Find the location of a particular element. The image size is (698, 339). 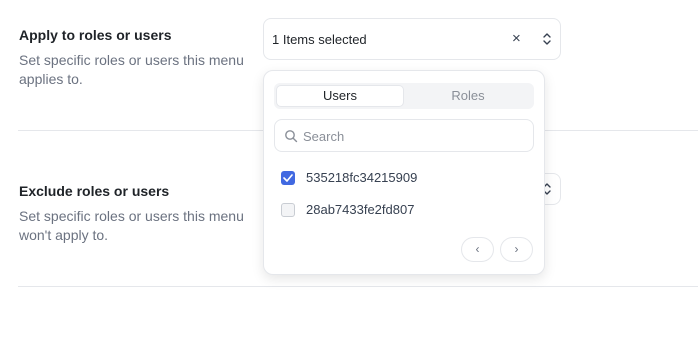

tab-users: Users is located at coordinates (340, 96).